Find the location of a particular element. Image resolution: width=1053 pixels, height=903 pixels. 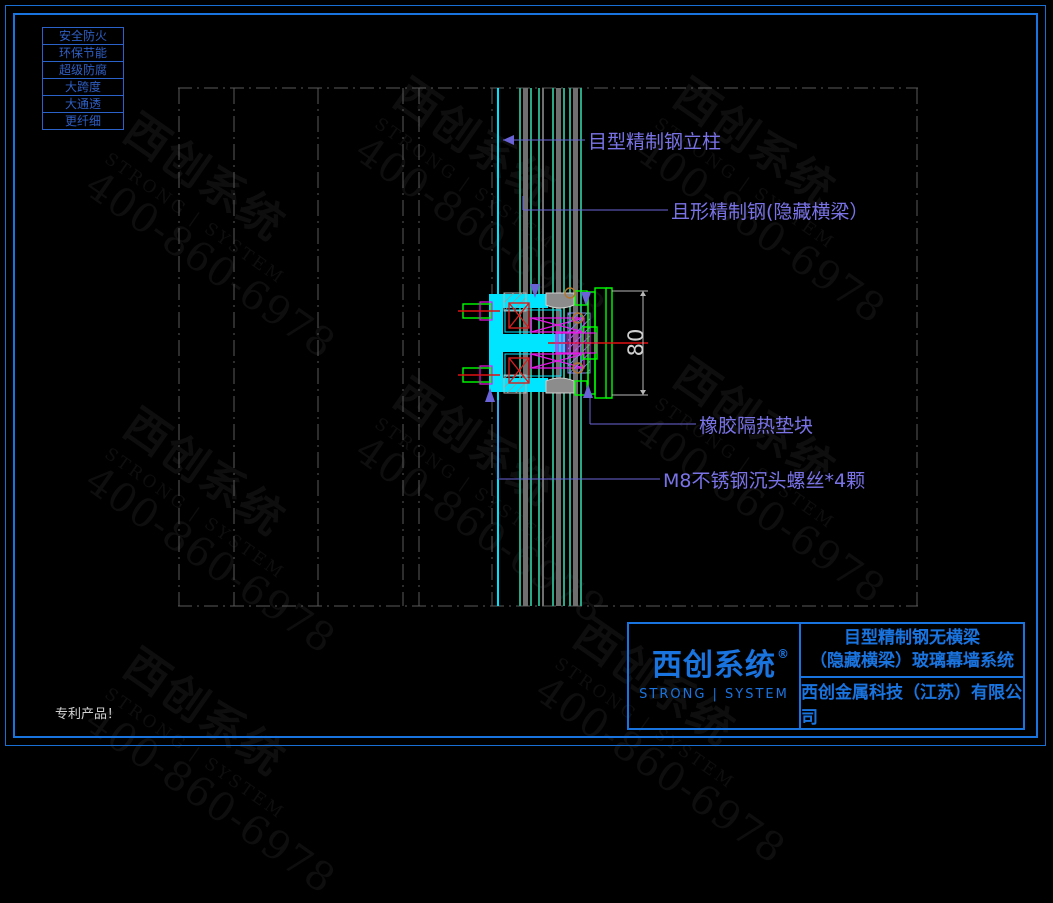

feature-tag-label: 大跨度 is located at coordinates (82, 87).